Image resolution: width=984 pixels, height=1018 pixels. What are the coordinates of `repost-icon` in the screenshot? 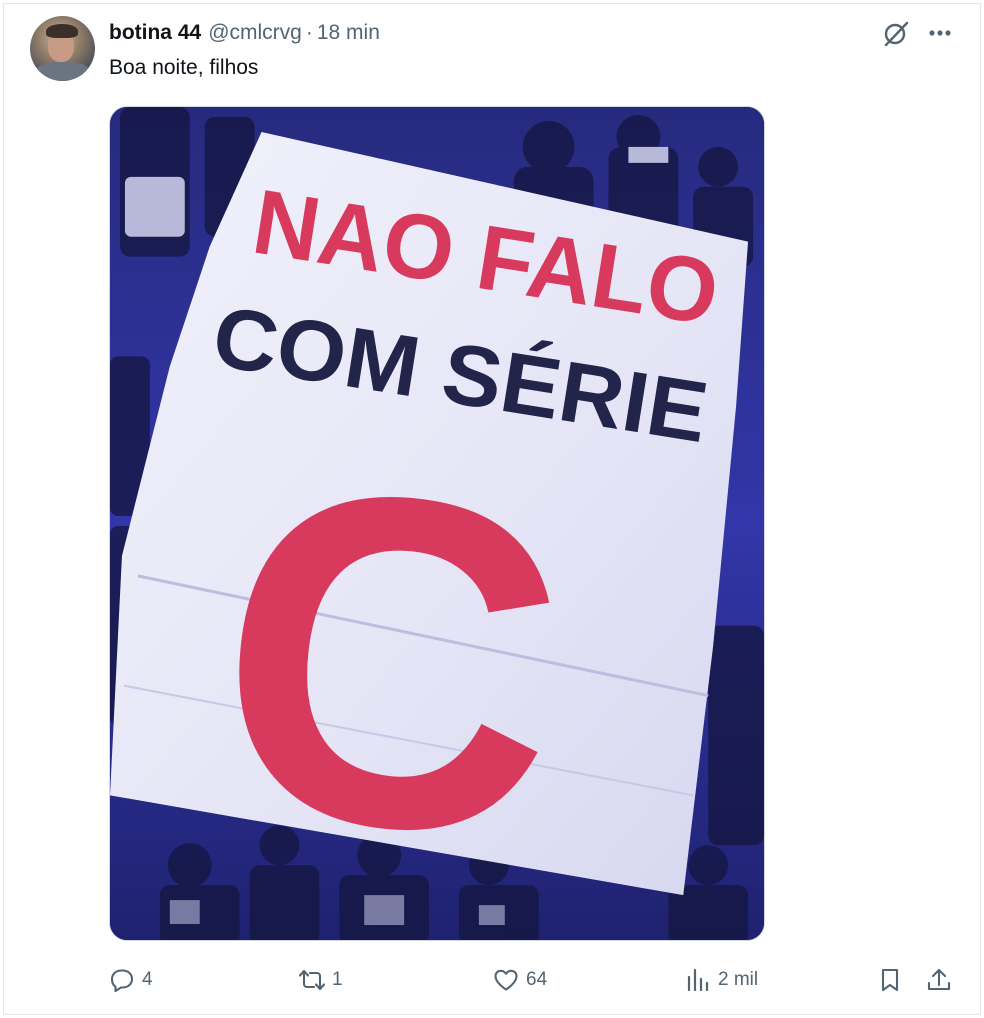 It's located at (312, 980).